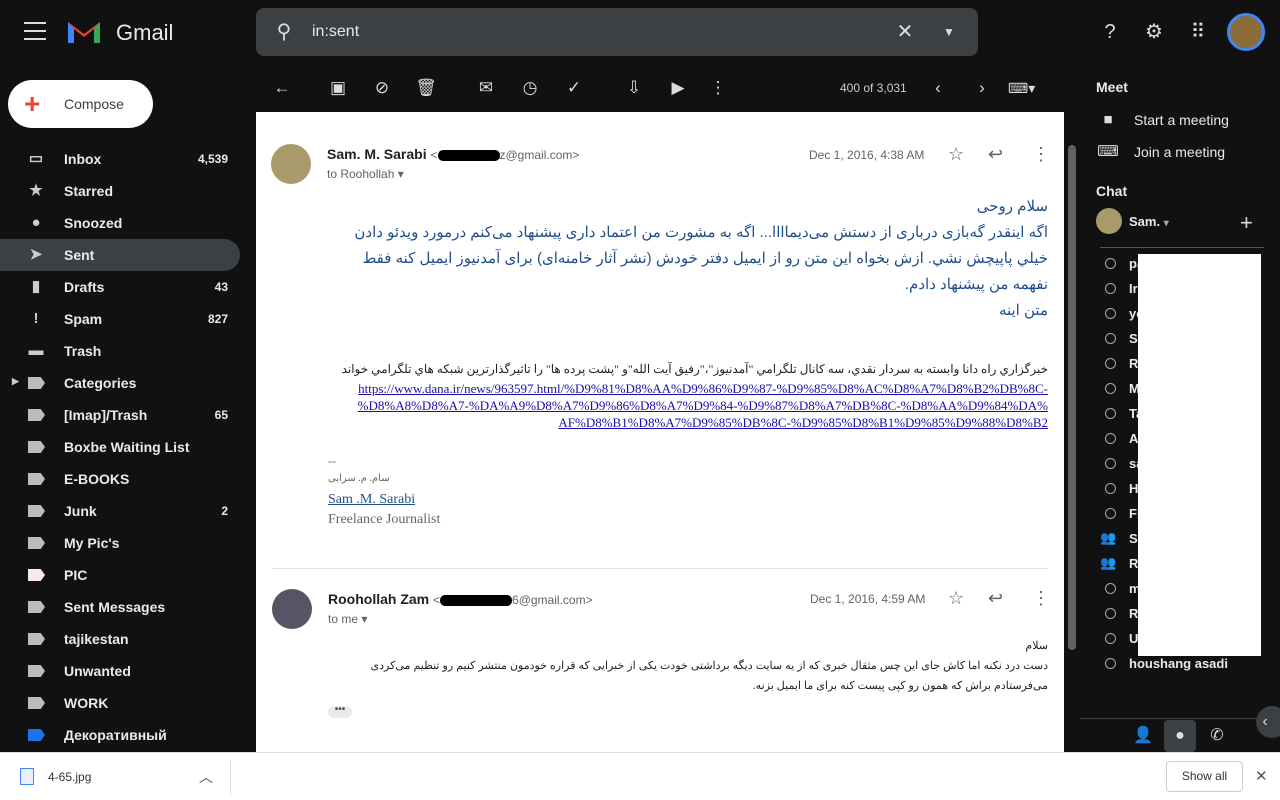 The height and width of the screenshot is (800, 1280). I want to click on contact-name: R, so click(1134, 563).